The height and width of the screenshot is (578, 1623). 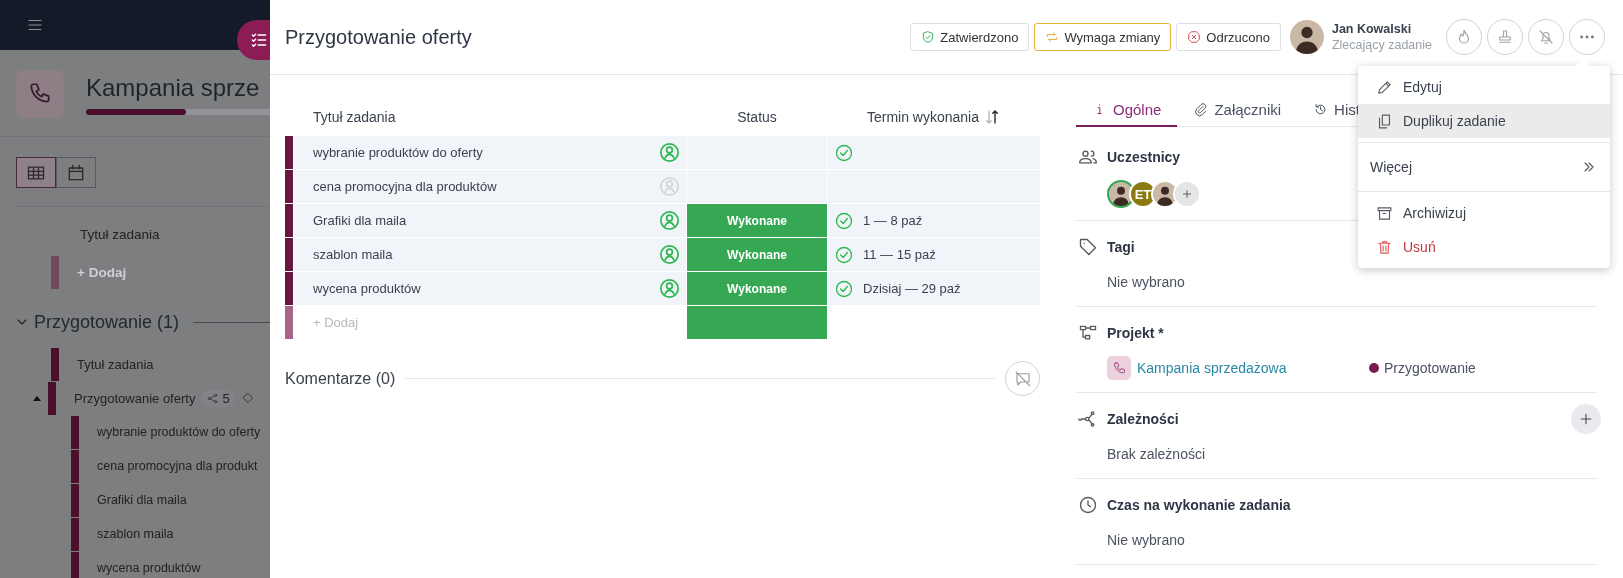 What do you see at coordinates (1088, 333) in the screenshot?
I see `hierarchy-icon` at bounding box center [1088, 333].